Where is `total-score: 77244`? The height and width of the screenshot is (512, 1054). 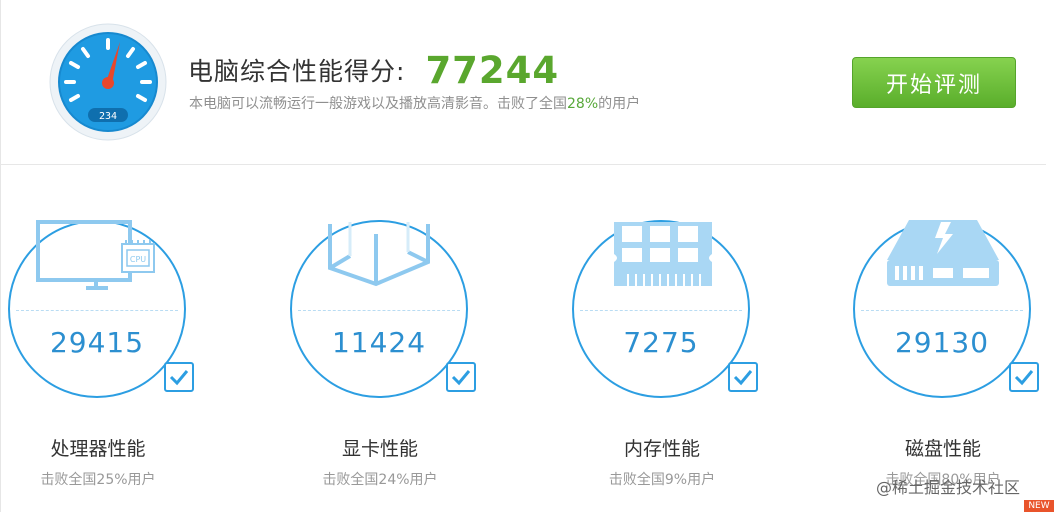
total-score: 77244 is located at coordinates (492, 70).